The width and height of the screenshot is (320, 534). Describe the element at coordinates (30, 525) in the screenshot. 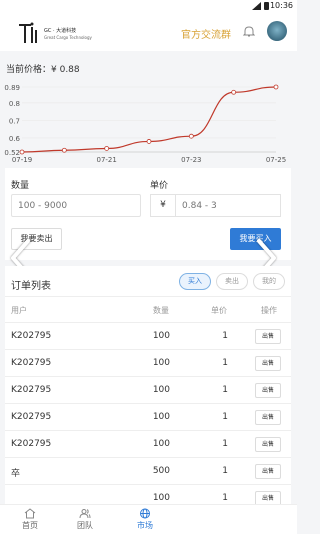

I see `tab-home-label: 首页` at that location.